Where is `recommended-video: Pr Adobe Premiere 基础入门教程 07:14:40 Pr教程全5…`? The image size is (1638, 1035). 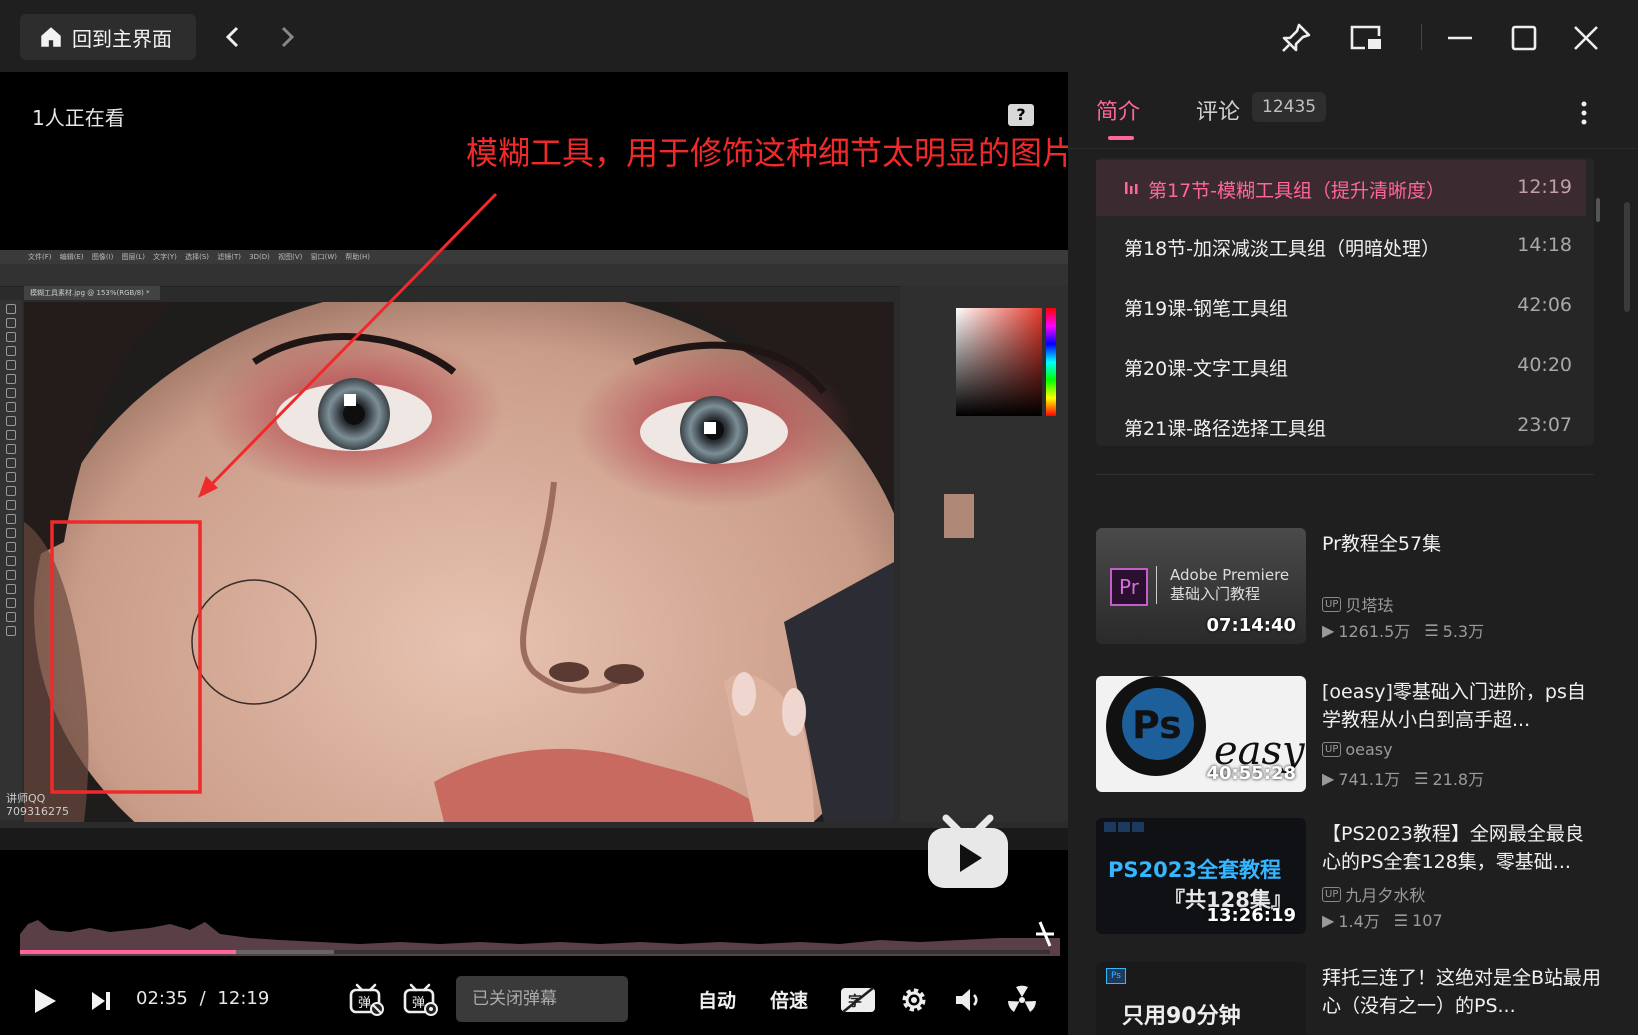 recommended-video: Pr Adobe Premiere 基础入门教程 07:14:40 Pr教程全5… is located at coordinates (1356, 586).